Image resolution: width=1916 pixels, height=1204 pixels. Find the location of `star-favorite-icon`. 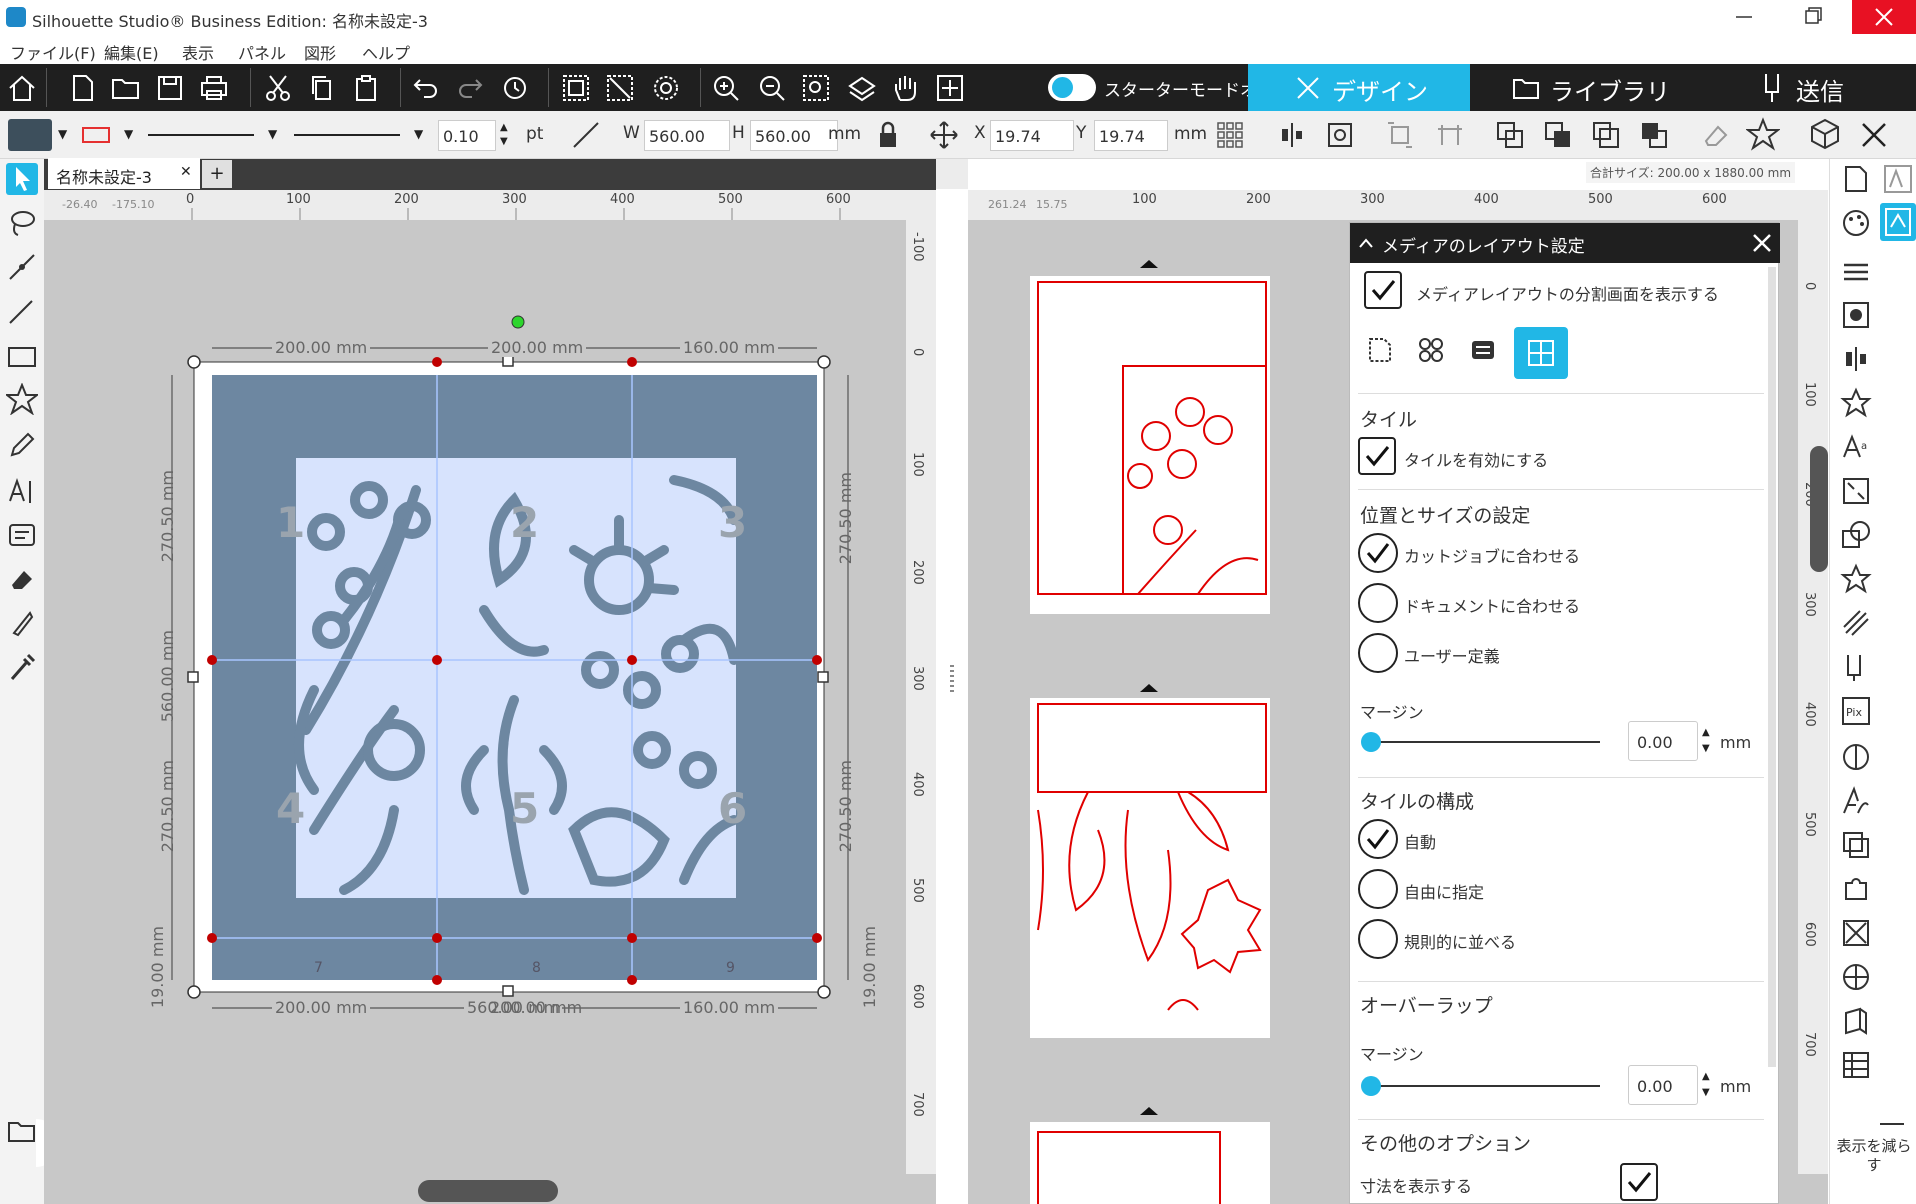

star-favorite-icon is located at coordinates (1763, 134).